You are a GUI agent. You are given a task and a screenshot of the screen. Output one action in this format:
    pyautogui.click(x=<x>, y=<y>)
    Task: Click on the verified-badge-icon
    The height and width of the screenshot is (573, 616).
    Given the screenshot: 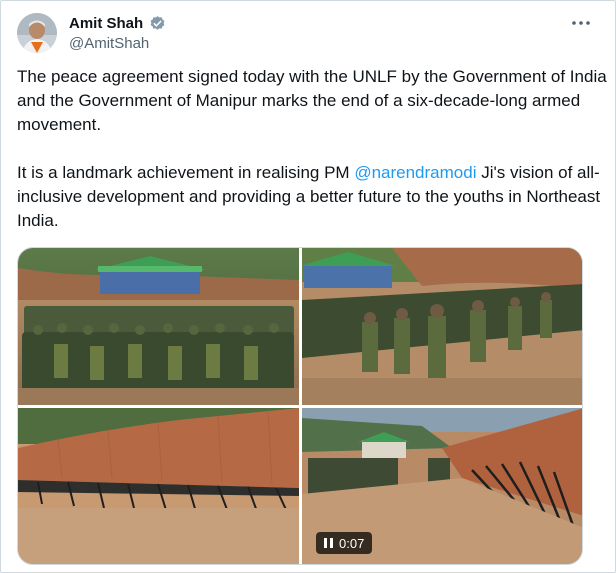 What is the action you would take?
    pyautogui.click(x=157, y=23)
    